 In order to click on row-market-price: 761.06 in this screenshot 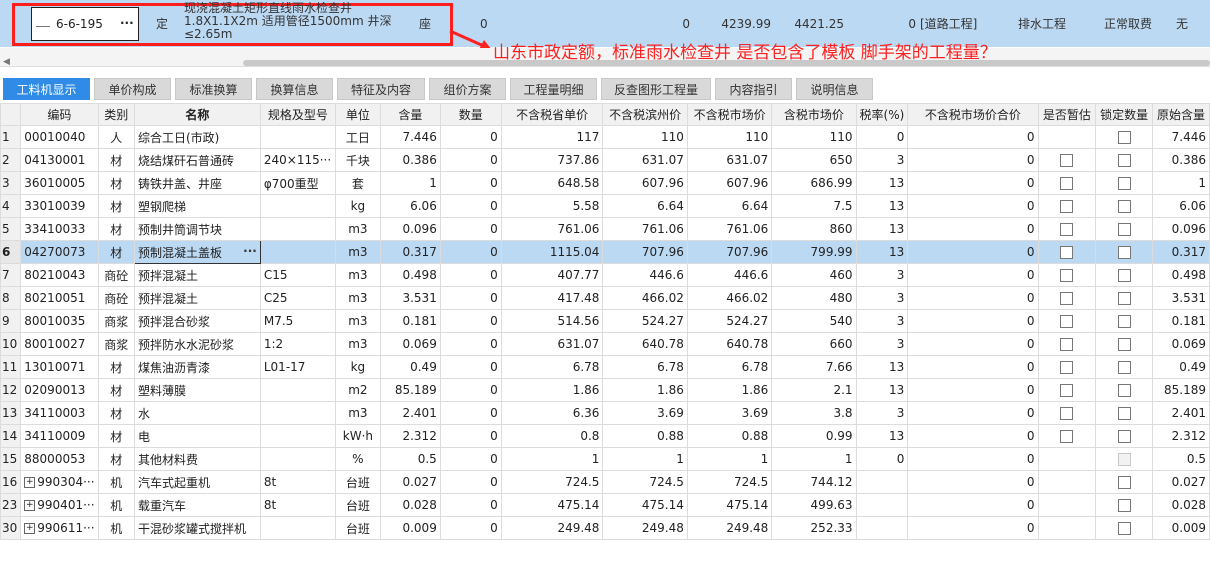, I will do `click(729, 229)`.